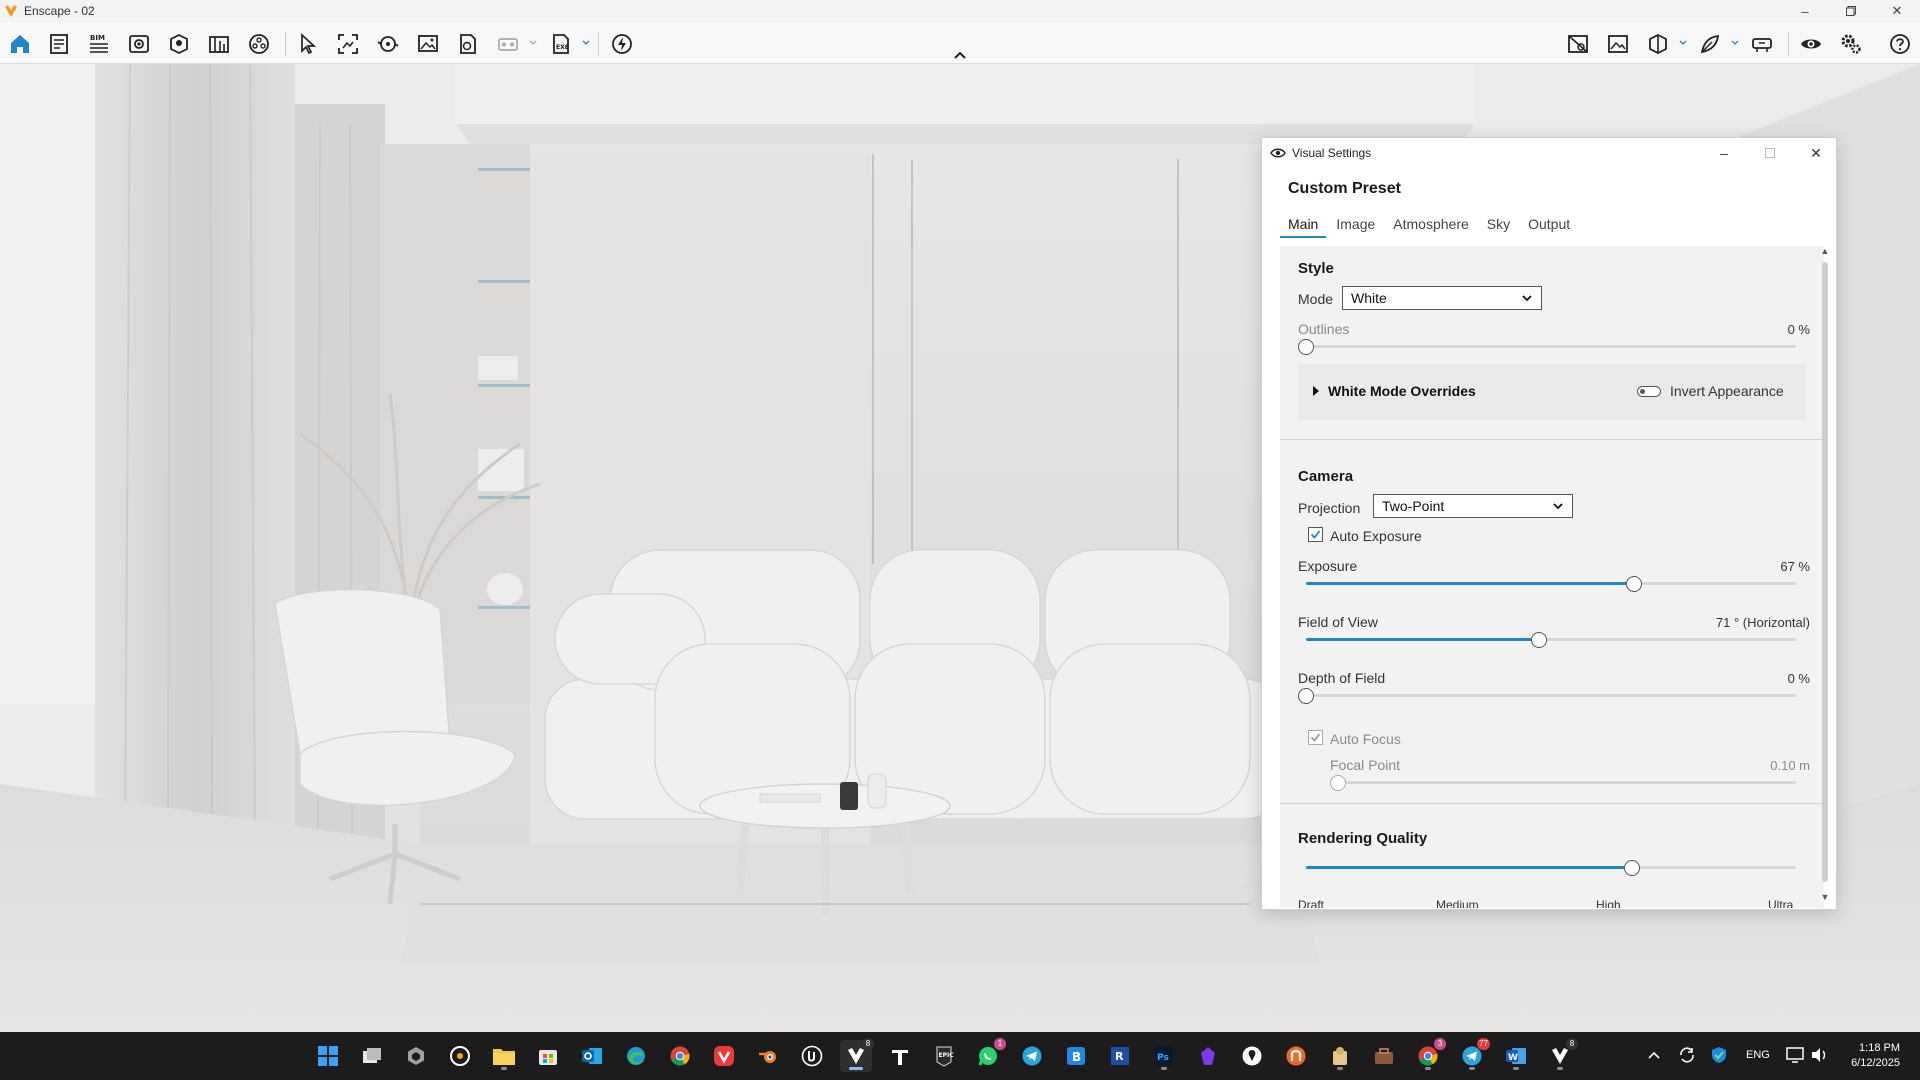  What do you see at coordinates (1340, 1056) in the screenshot?
I see `files-app-icon` at bounding box center [1340, 1056].